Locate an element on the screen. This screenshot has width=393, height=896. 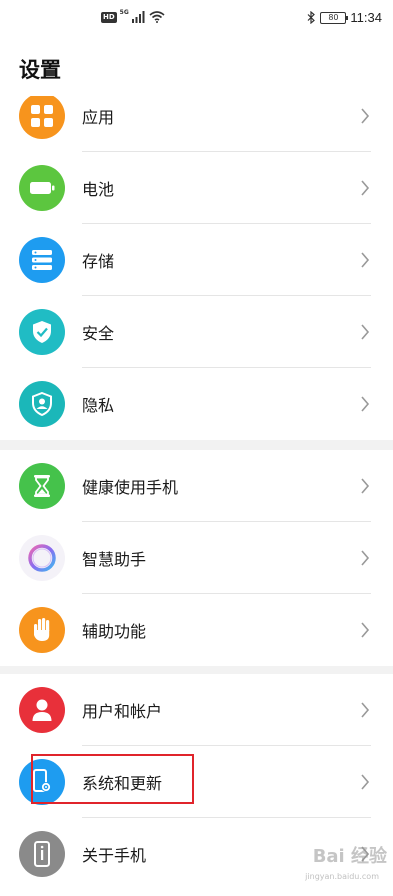
settings-row-battery: 电池 is located at coordinates (196, 188).